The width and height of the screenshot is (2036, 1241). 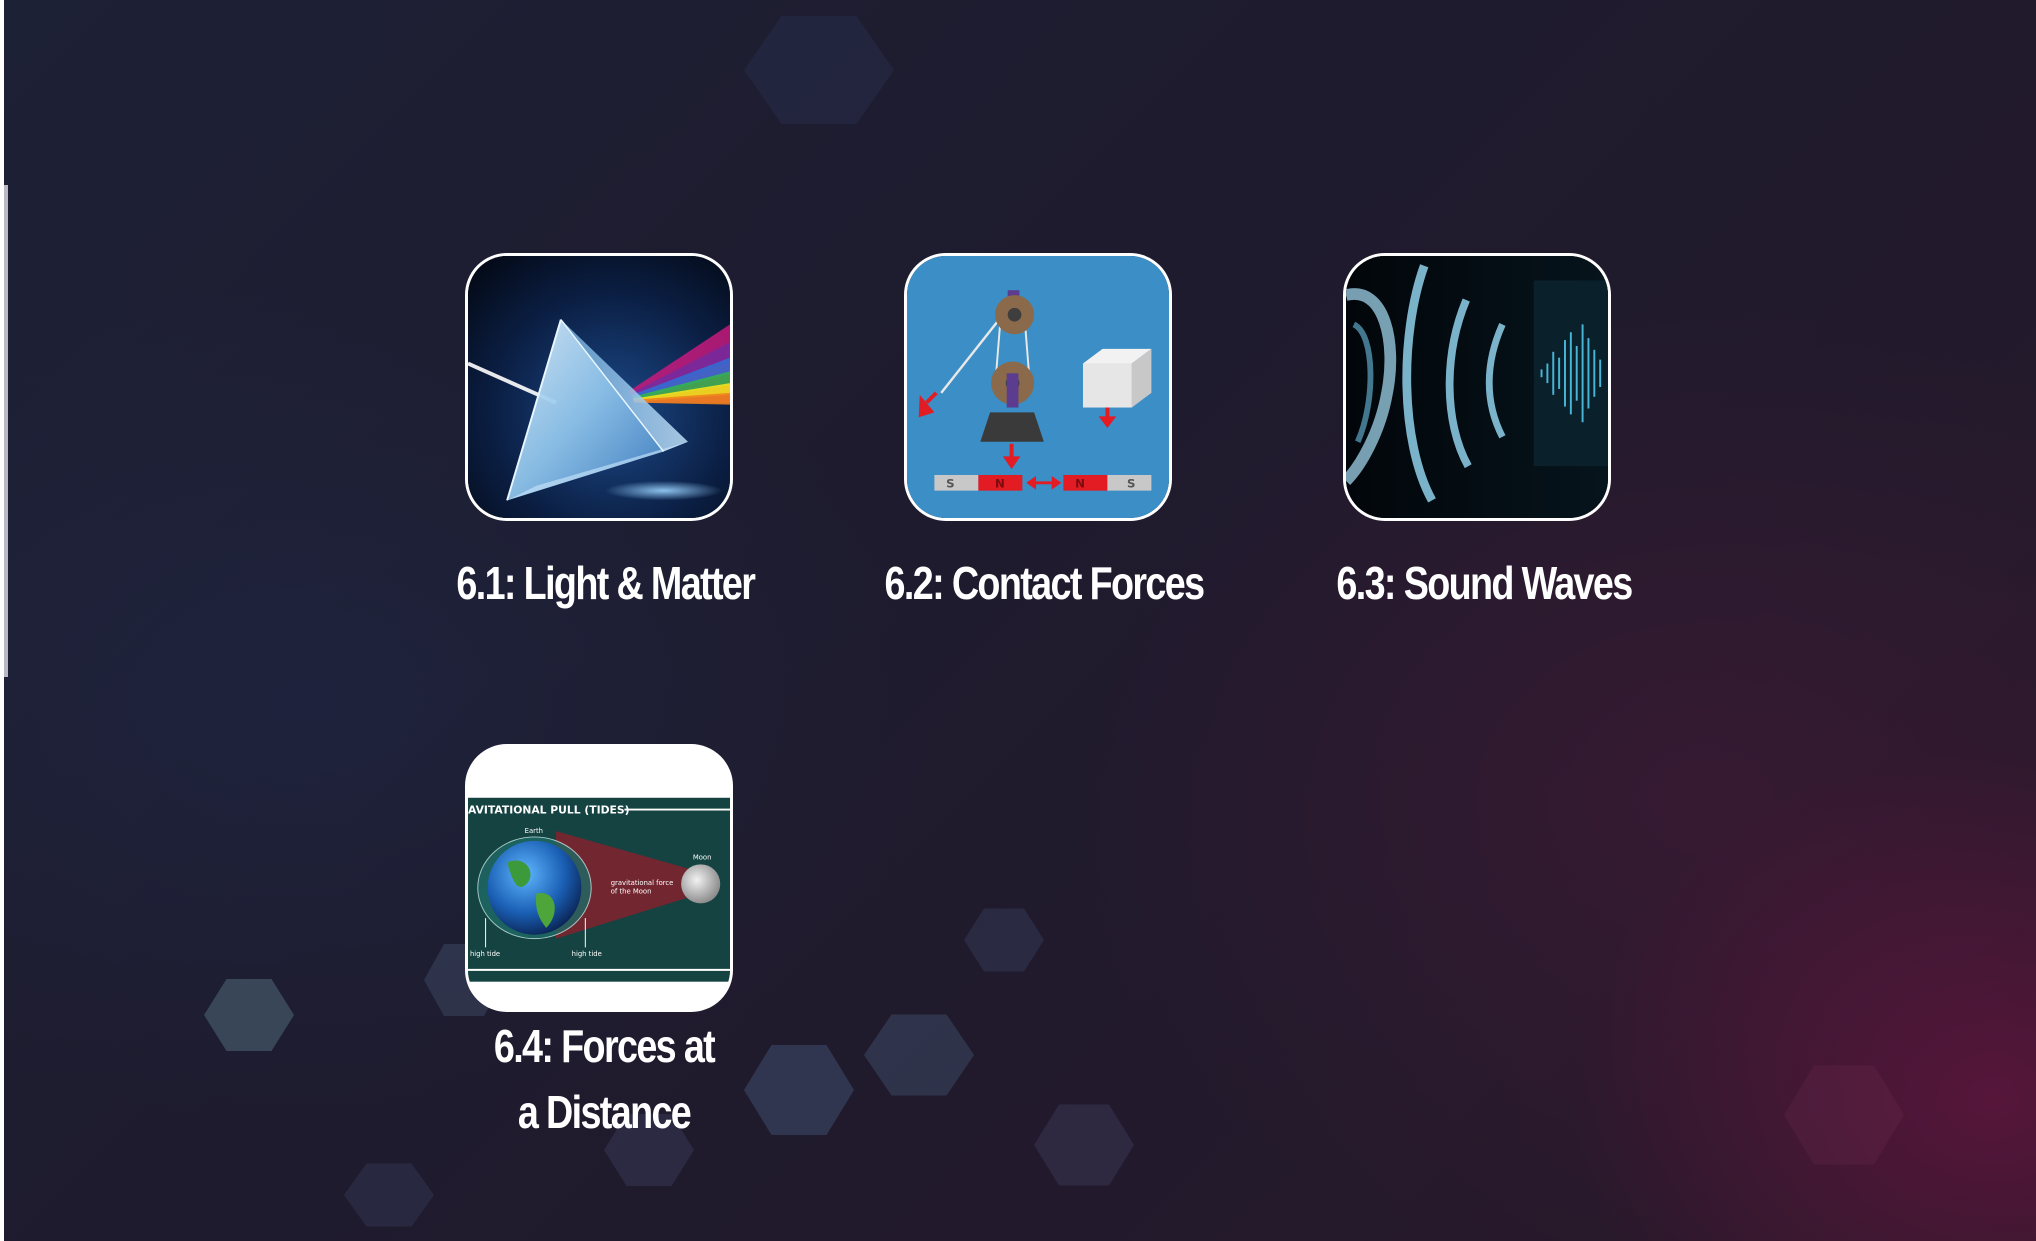 I want to click on force-label: gravitational force, so click(x=642, y=883).